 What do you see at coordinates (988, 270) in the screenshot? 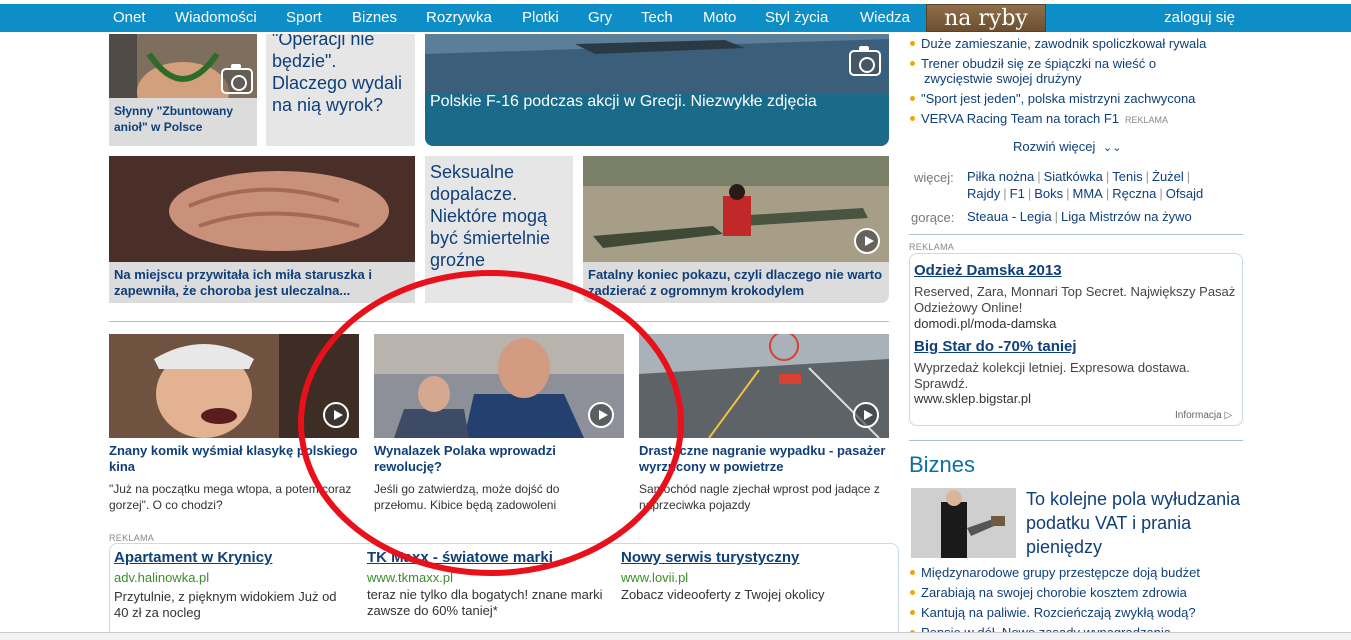
I see `ad-title: Odzież Damska 2013` at bounding box center [988, 270].